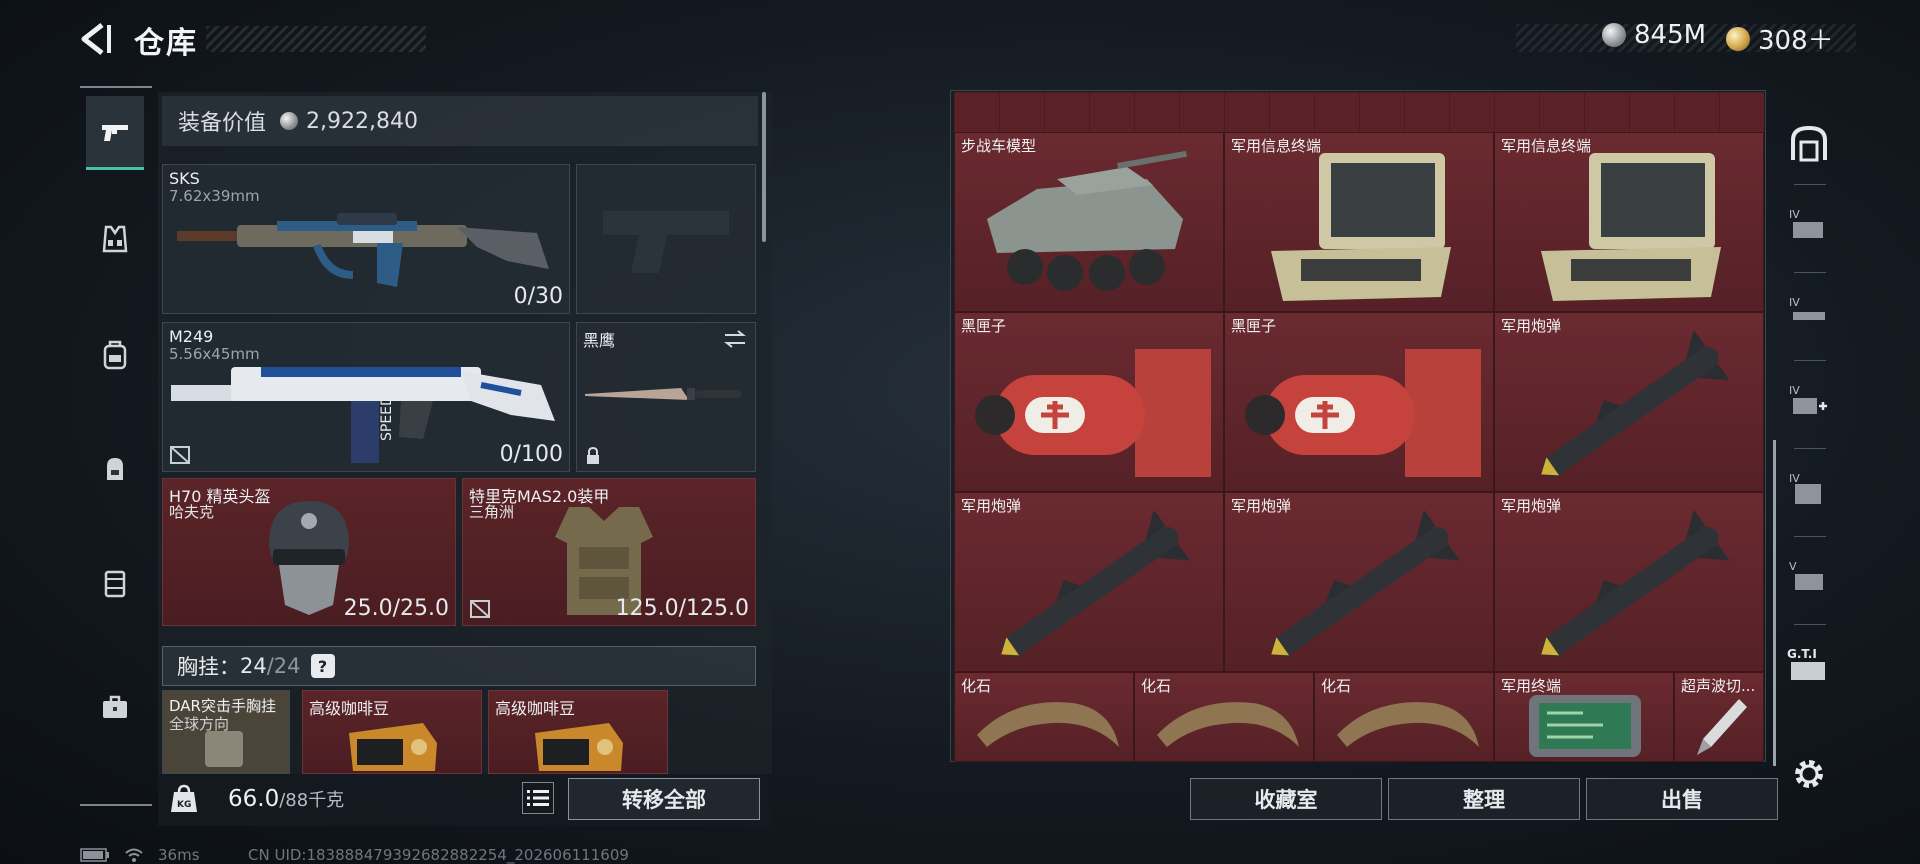 The width and height of the screenshot is (1920, 864). I want to click on sell-button: 出售, so click(1682, 799).